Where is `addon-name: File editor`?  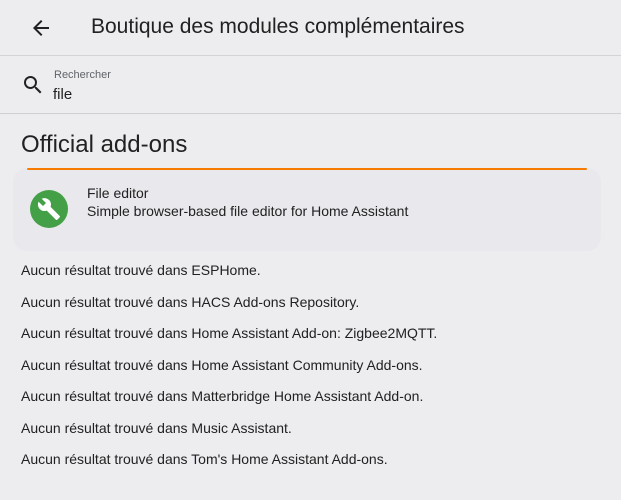
addon-name: File editor is located at coordinates (118, 193).